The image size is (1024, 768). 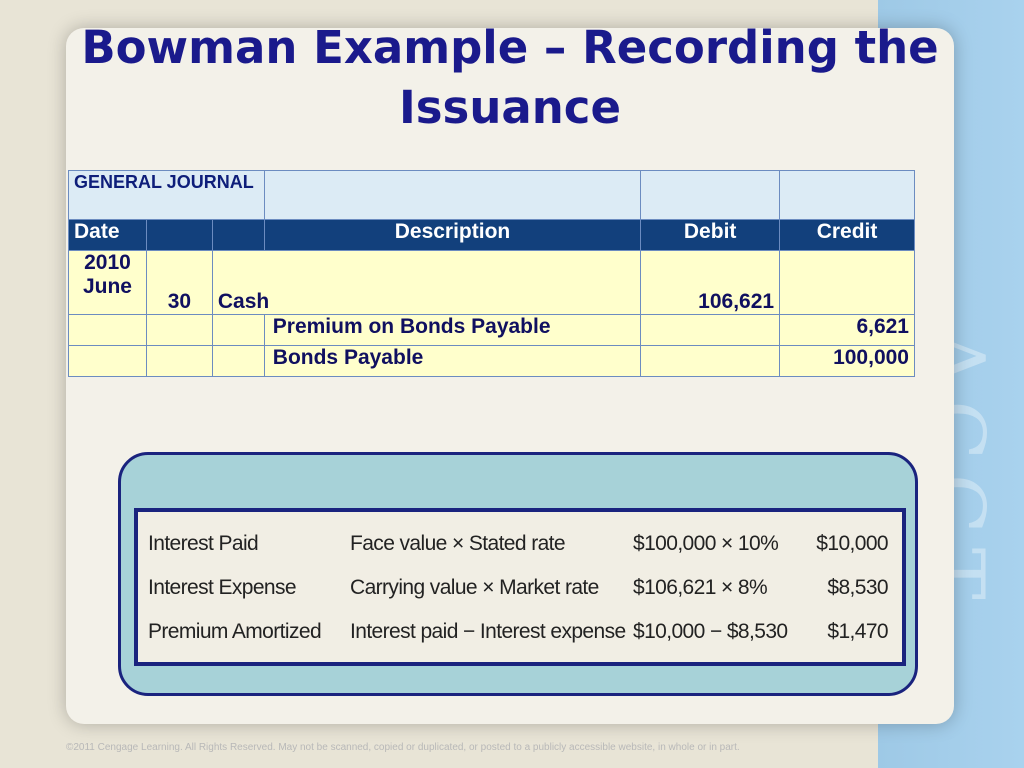 What do you see at coordinates (222, 587) in the screenshot?
I see `calc-label: Interest Expense` at bounding box center [222, 587].